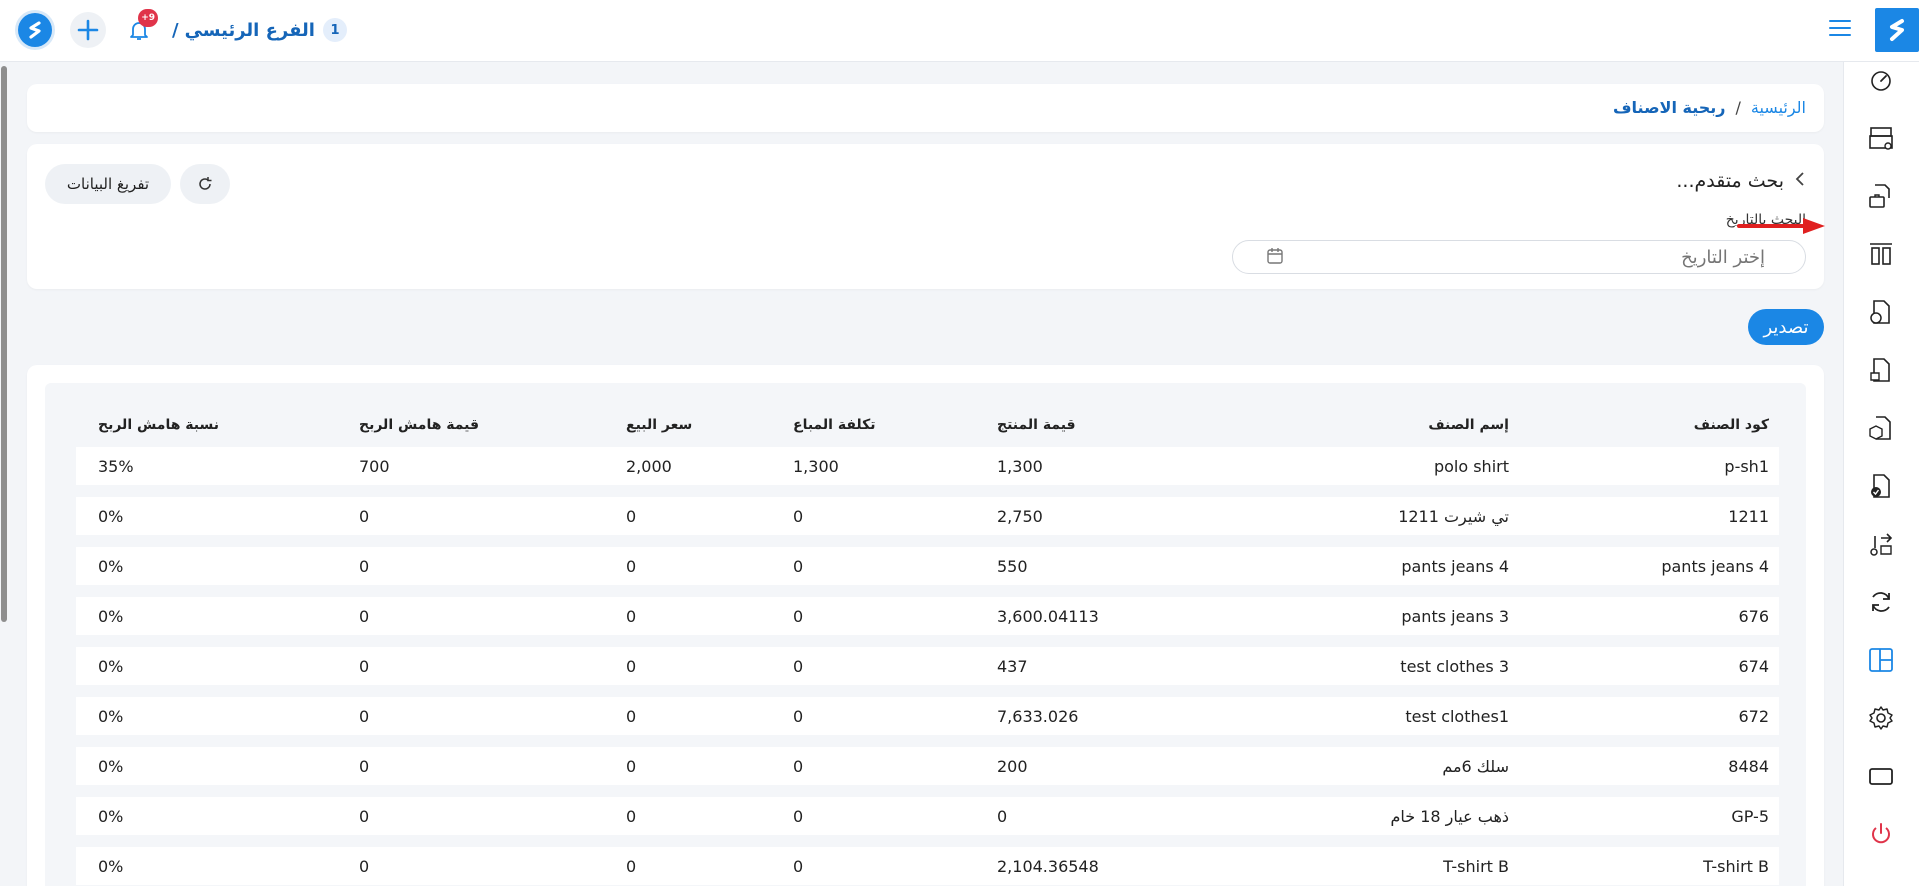 This screenshot has width=1919, height=886. I want to click on chevron-left-icon, so click(1800, 181).